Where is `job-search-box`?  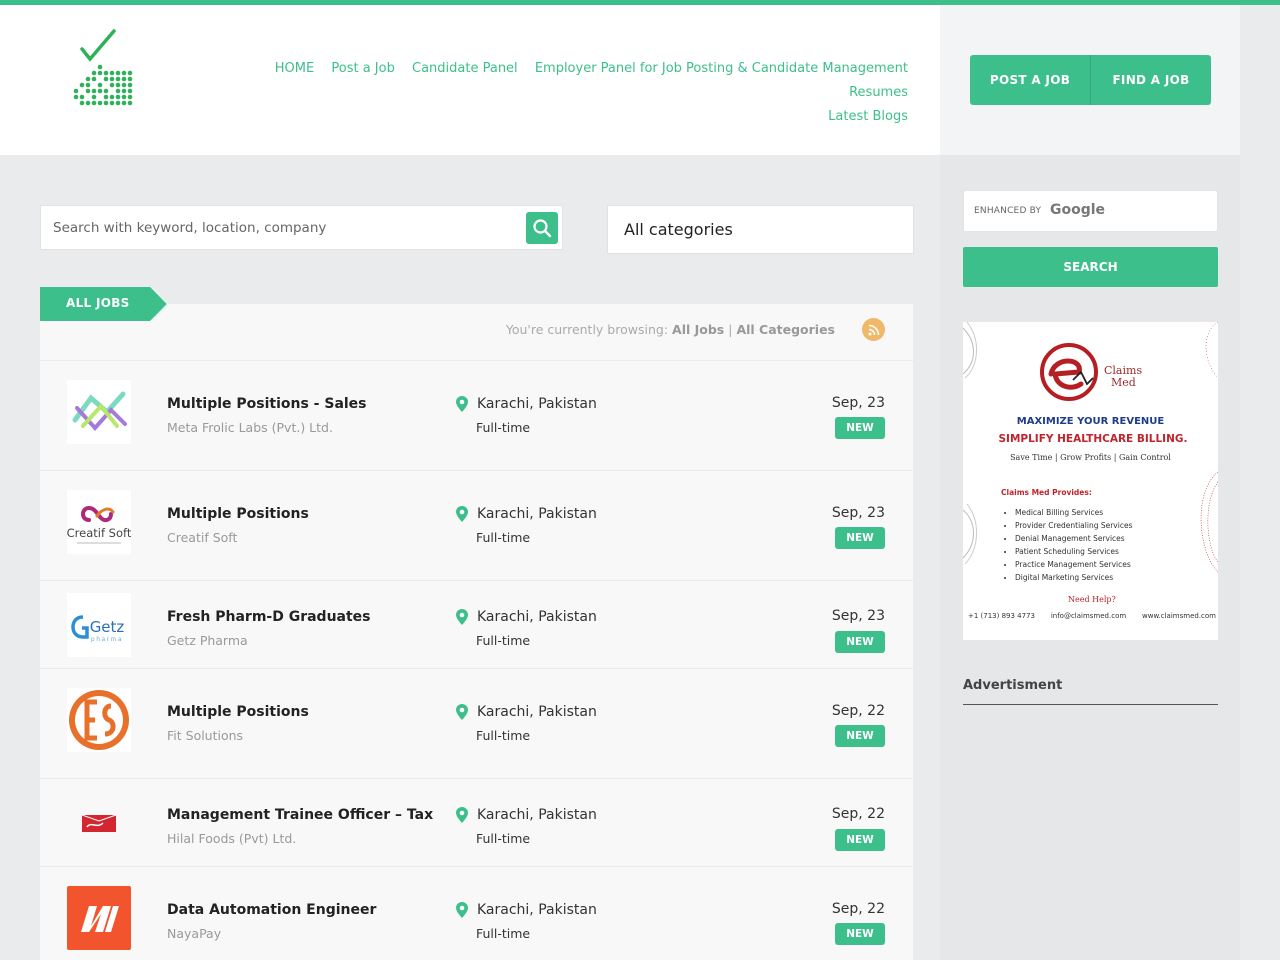 job-search-box is located at coordinates (301, 227).